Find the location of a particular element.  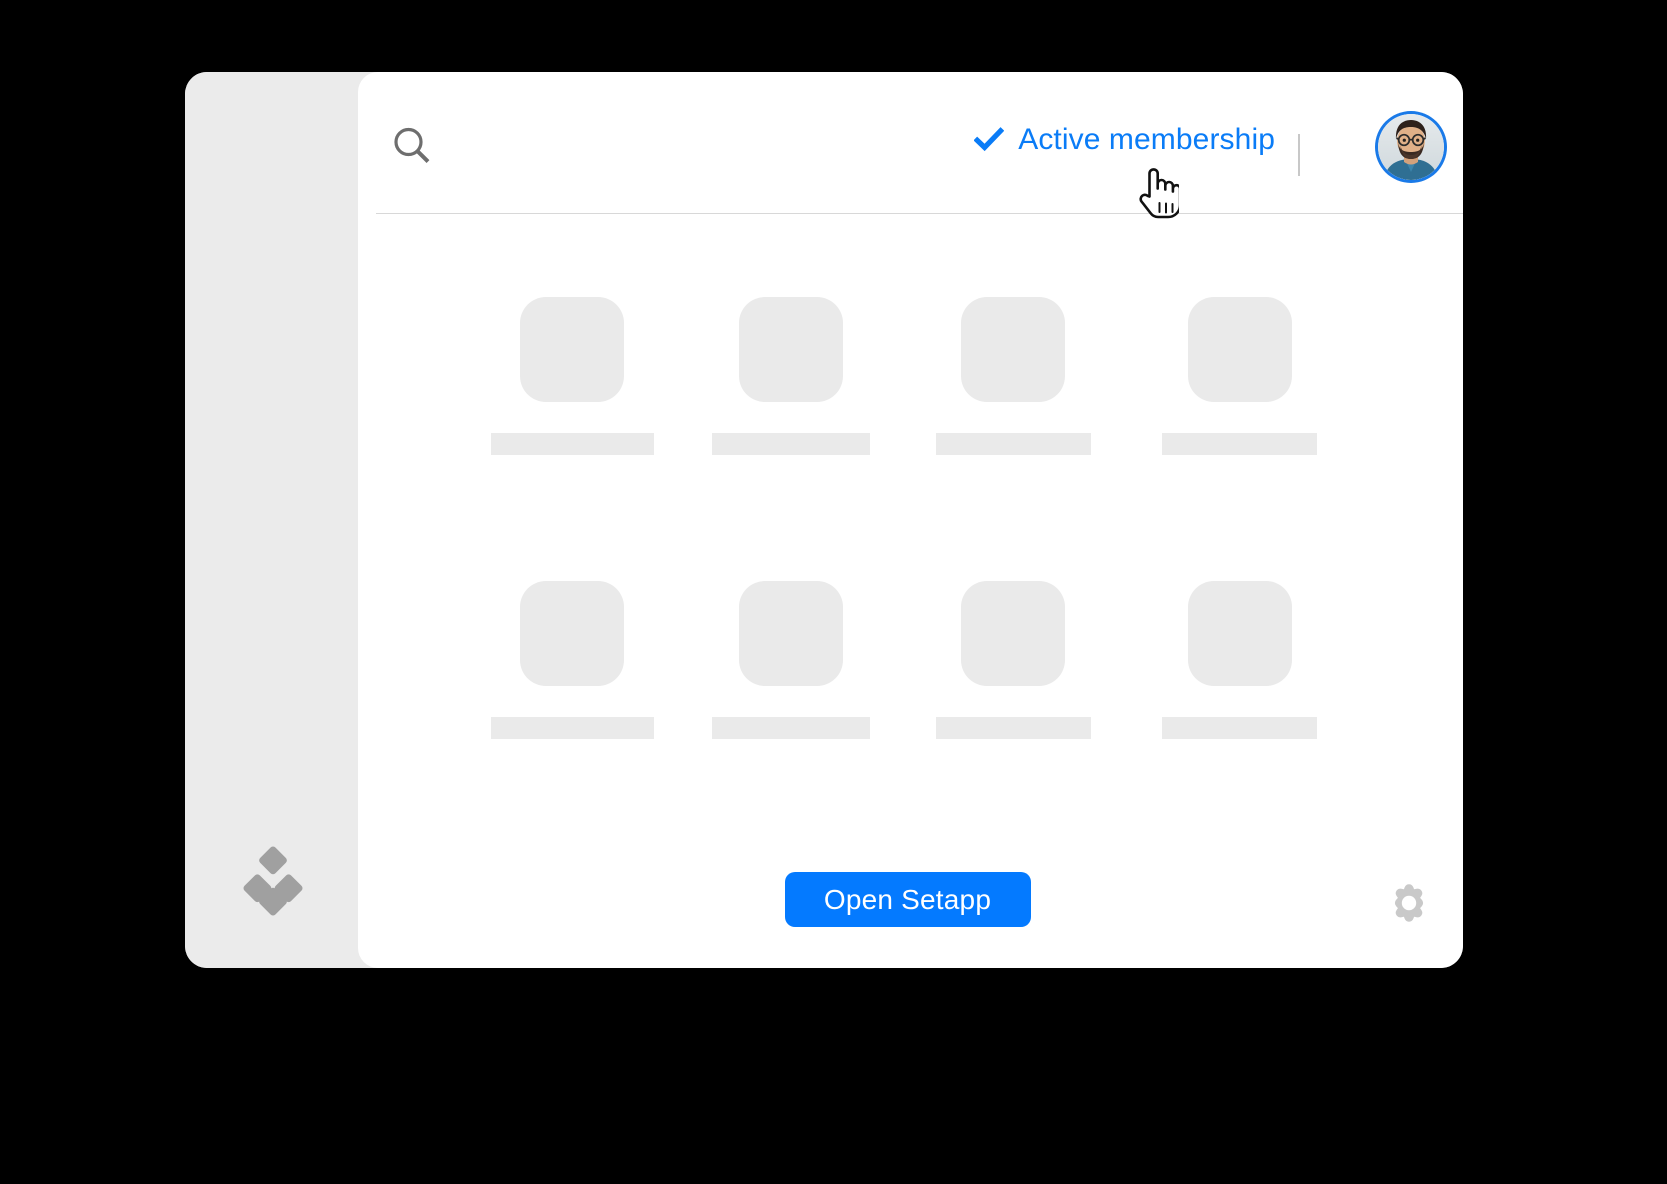

membership-status: Active membership is located at coordinates (1124, 140).